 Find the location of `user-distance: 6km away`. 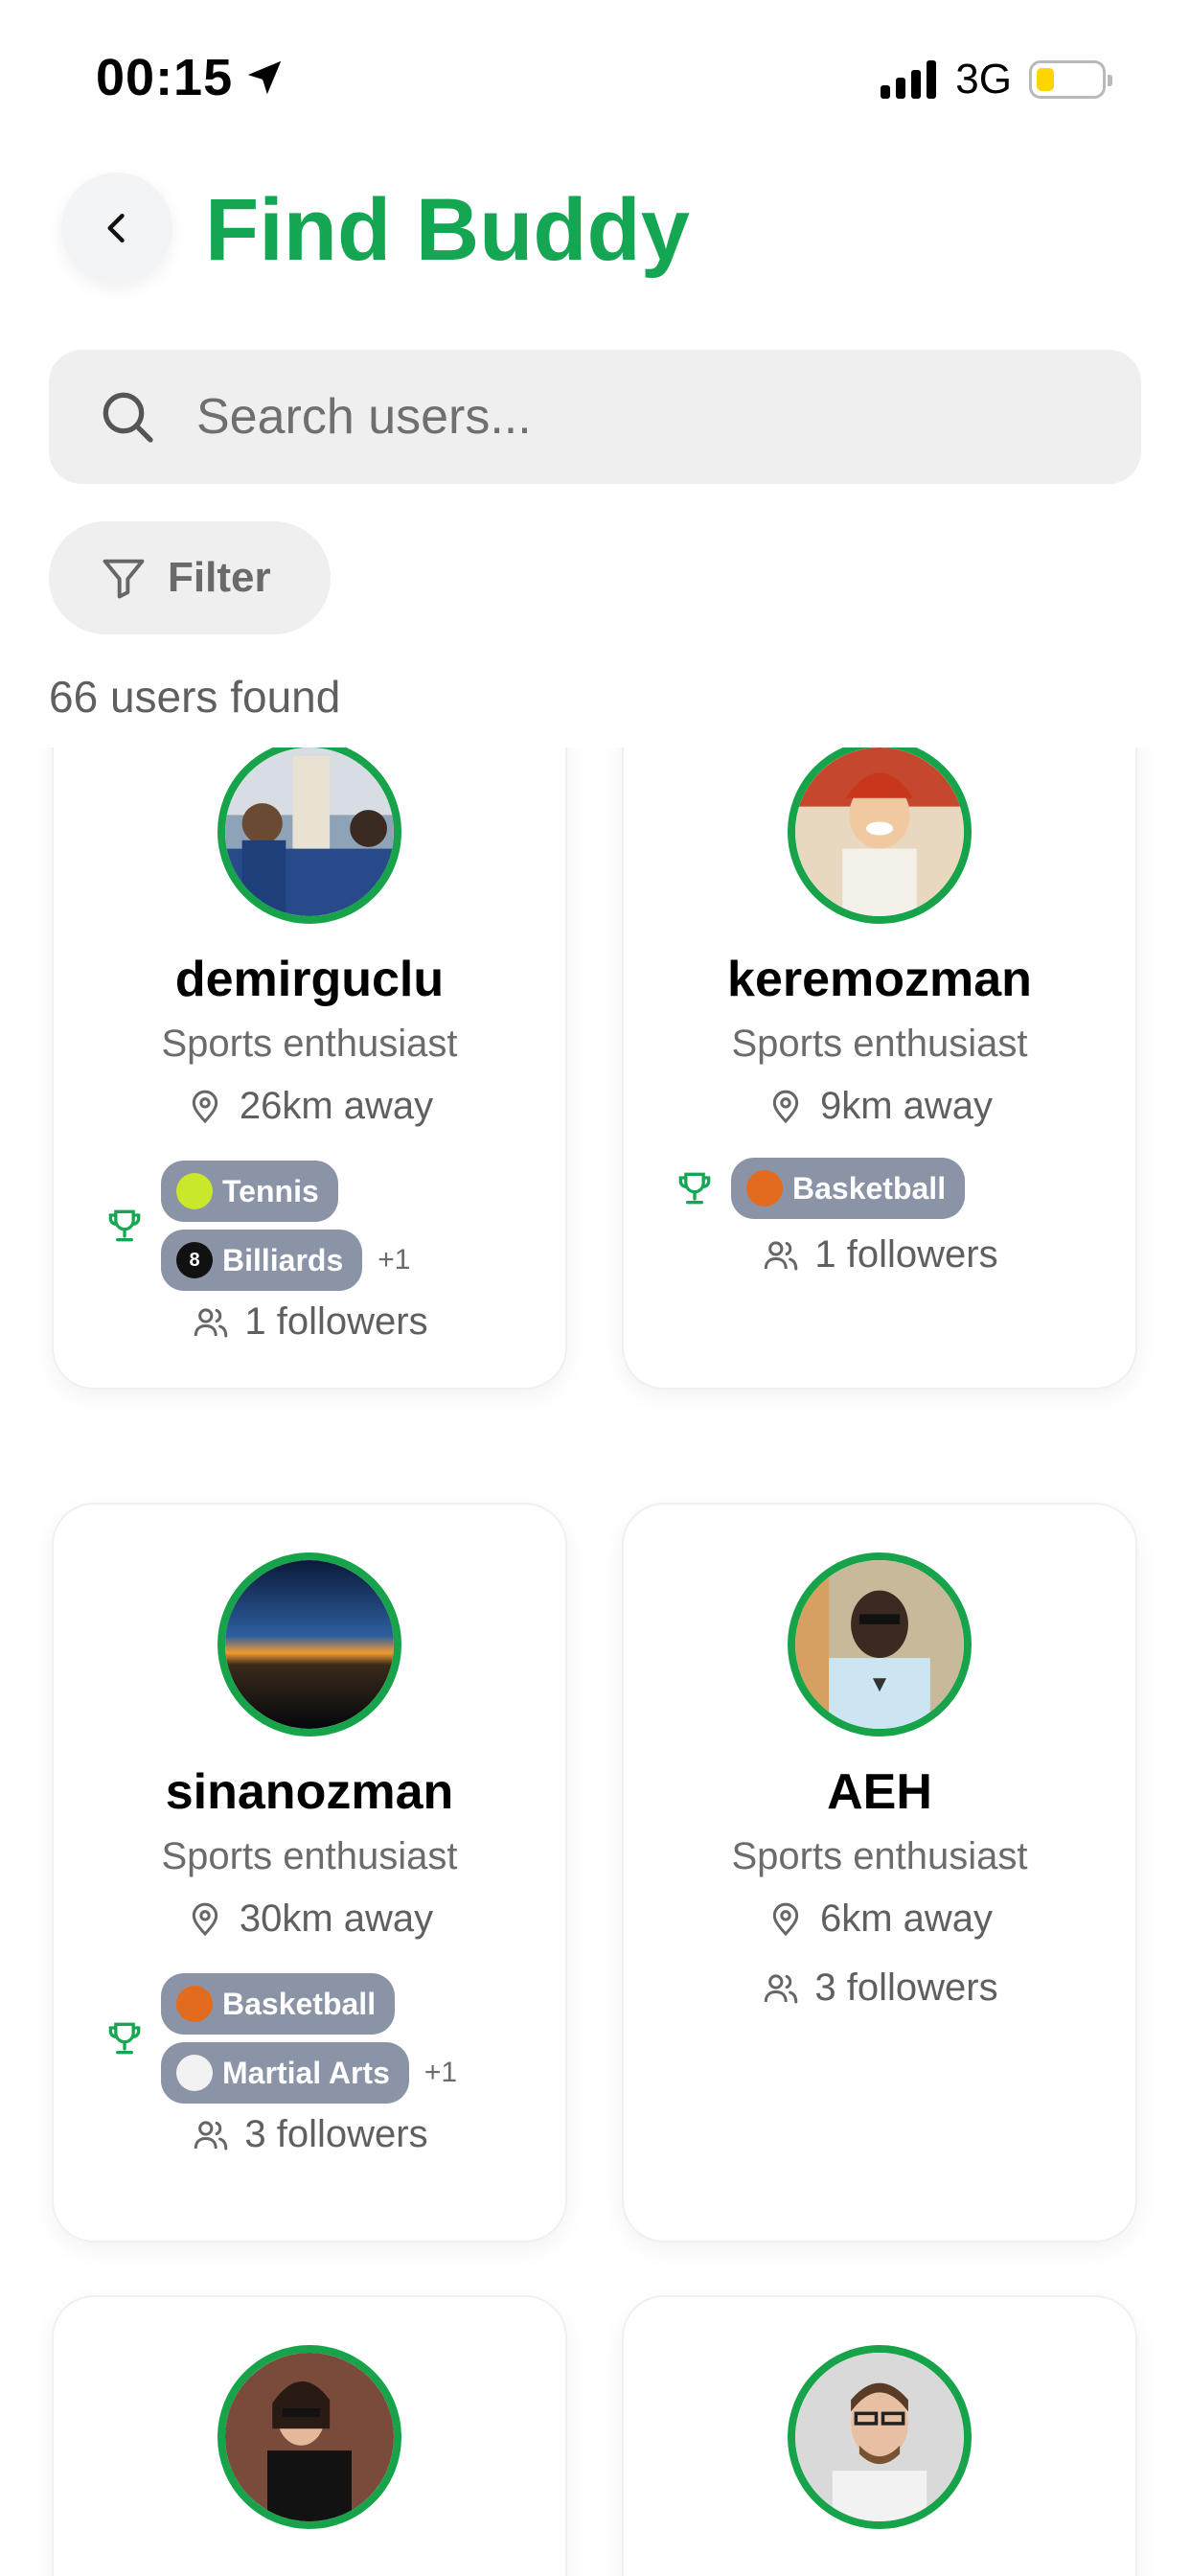

user-distance: 6km away is located at coordinates (880, 1919).